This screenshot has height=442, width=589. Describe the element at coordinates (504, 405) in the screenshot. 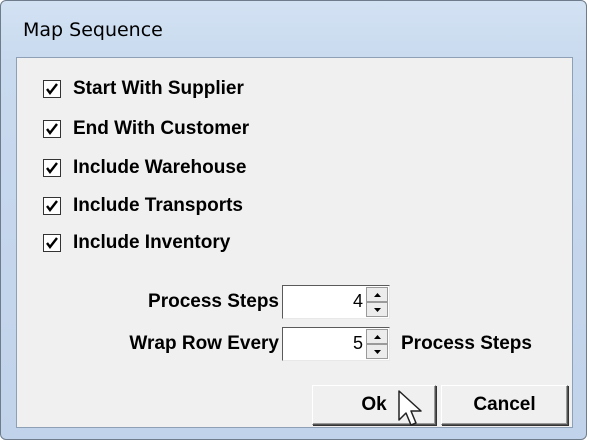

I see `cancel-button: Cancel` at that location.